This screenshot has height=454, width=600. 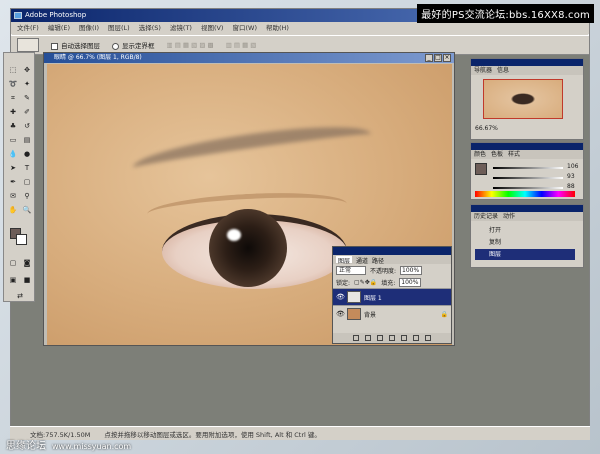 What do you see at coordinates (480, 154) in the screenshot?
I see `tab-color: 颜色` at bounding box center [480, 154].